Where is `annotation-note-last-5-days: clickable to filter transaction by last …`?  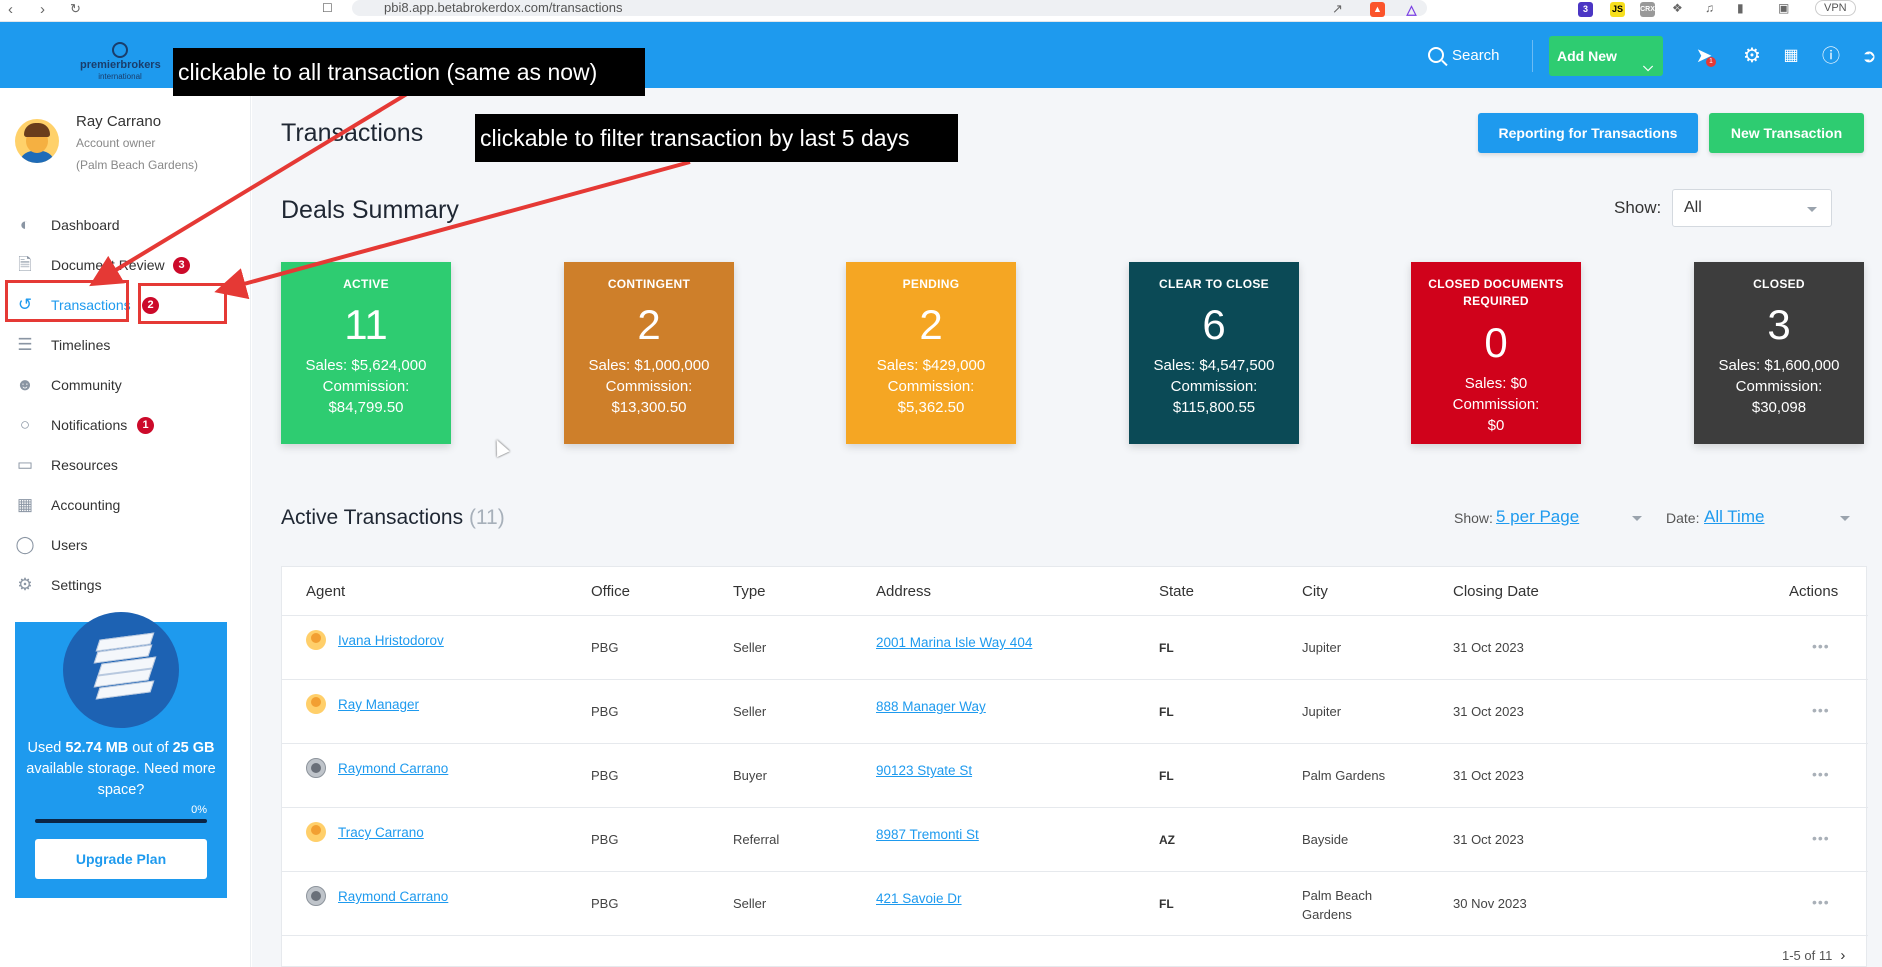 annotation-note-last-5-days: clickable to filter transaction by last … is located at coordinates (716, 138).